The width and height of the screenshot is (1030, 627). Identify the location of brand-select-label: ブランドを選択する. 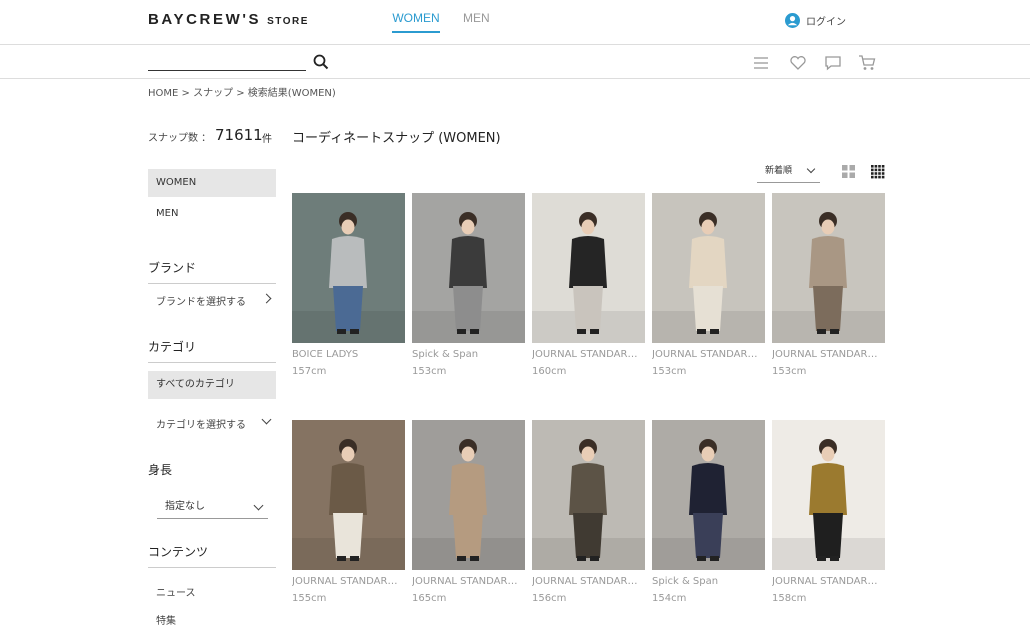
(201, 302).